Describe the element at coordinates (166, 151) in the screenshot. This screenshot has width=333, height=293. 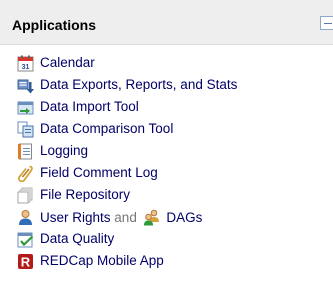
I see `app-item-logging: Logging` at that location.